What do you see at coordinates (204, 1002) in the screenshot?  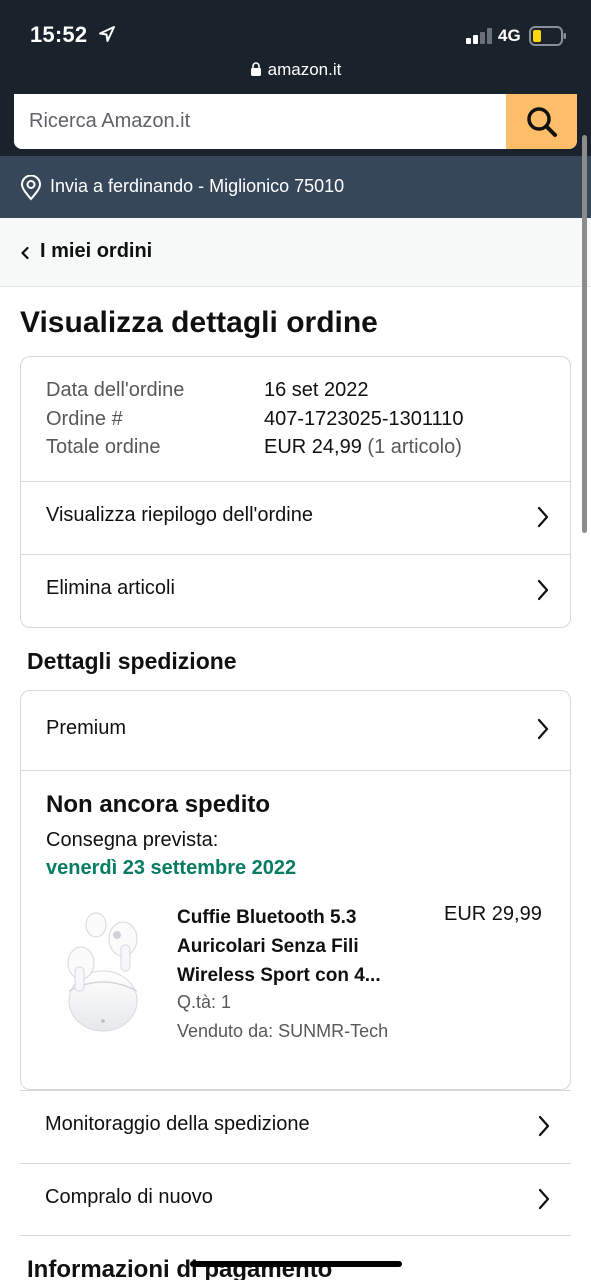 I see `product-quantity: Q.tà: 1` at bounding box center [204, 1002].